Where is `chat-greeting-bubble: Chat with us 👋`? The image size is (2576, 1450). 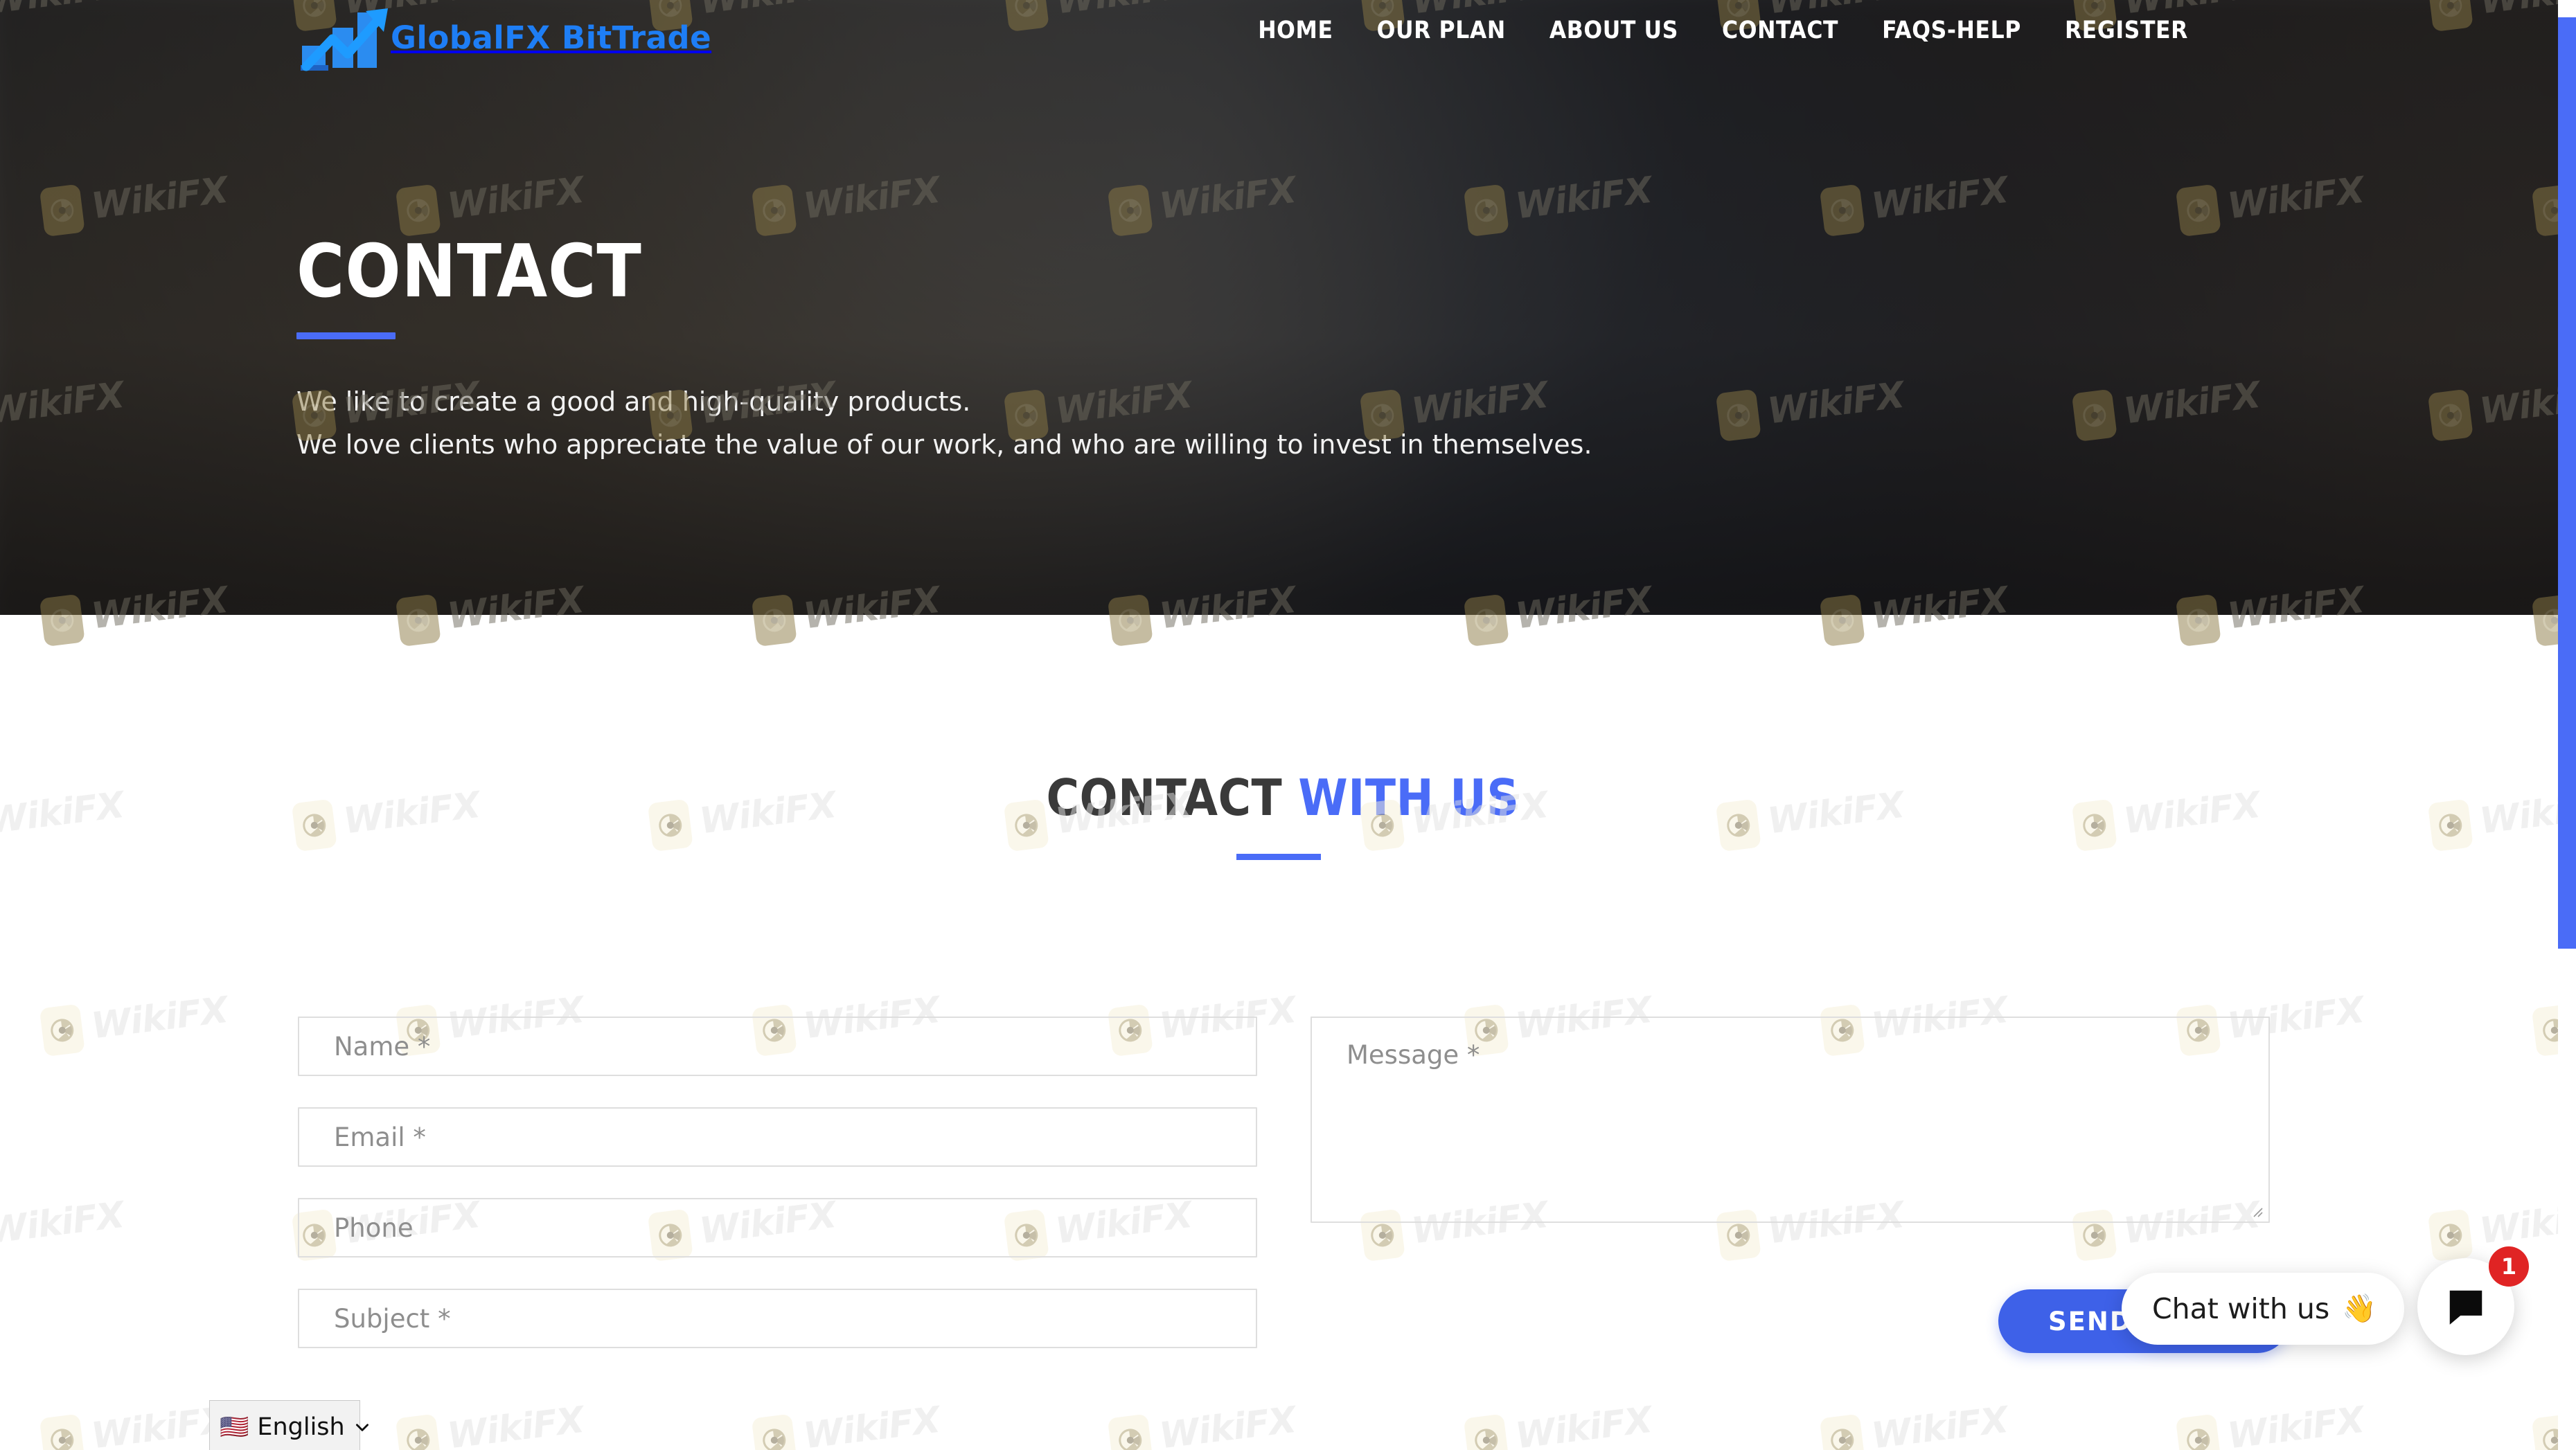
chat-greeting-bubble: Chat with us 👋 is located at coordinates (2263, 1309).